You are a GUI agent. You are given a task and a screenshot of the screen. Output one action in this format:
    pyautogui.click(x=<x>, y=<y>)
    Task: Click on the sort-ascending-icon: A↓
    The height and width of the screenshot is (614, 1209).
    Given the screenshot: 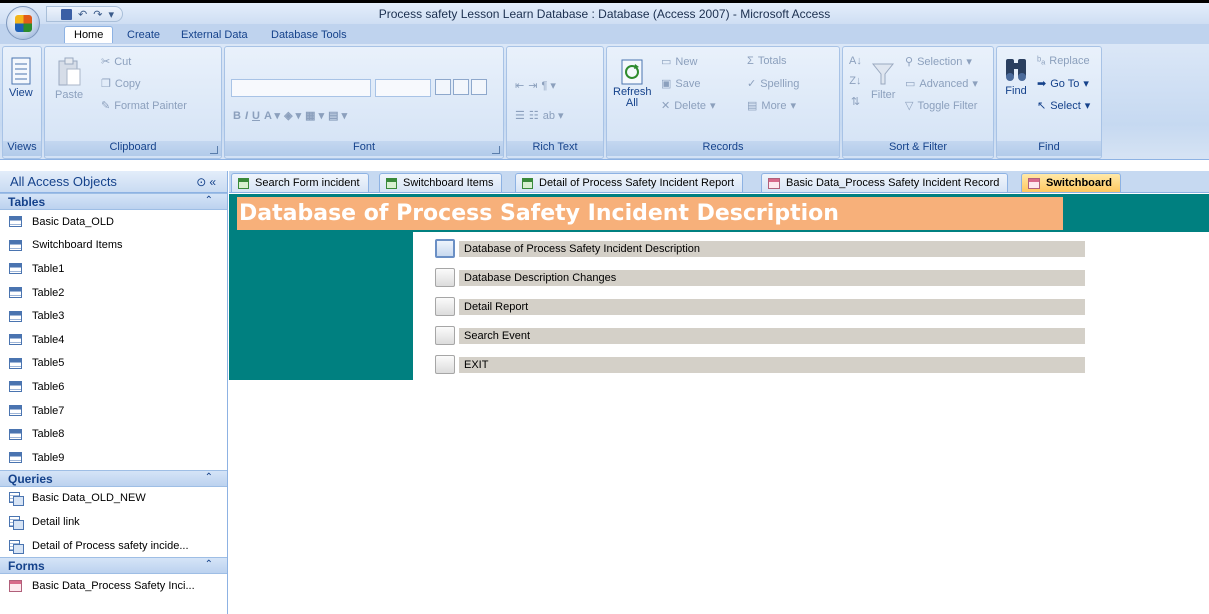 What is the action you would take?
    pyautogui.click(x=855, y=61)
    